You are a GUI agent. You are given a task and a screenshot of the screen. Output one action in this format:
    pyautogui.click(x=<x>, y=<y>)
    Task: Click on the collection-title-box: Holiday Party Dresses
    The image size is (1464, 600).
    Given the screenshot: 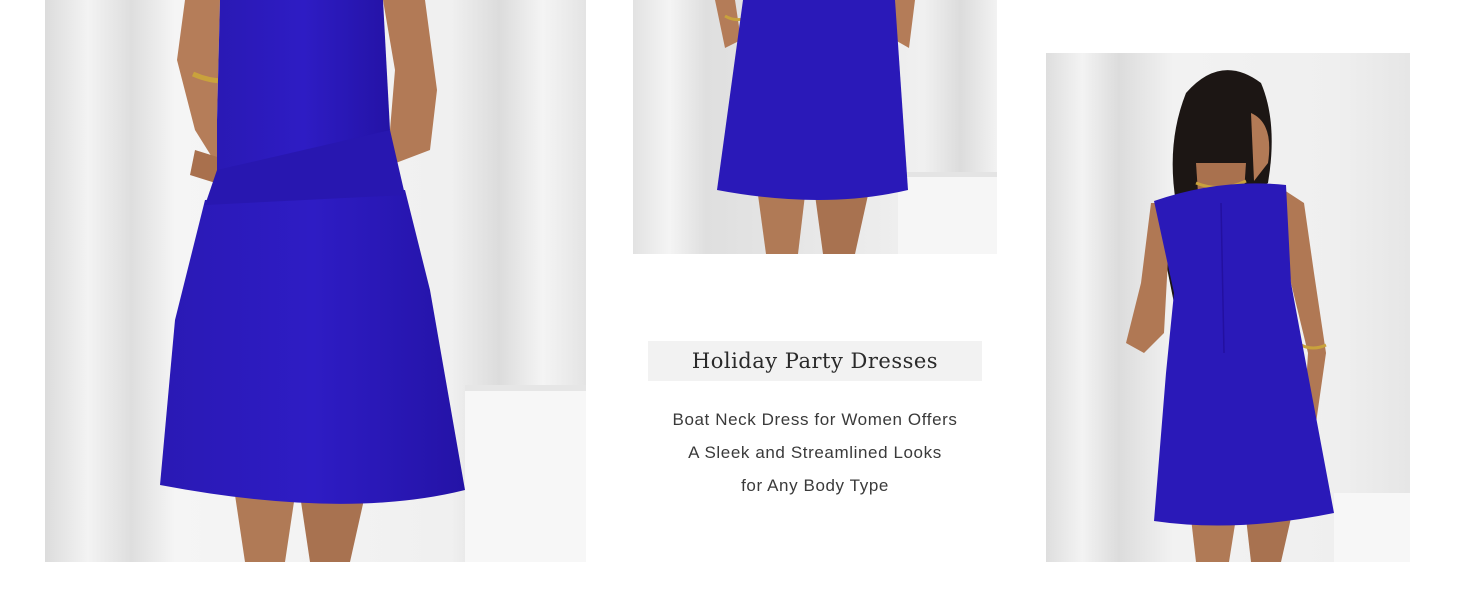 What is the action you would take?
    pyautogui.click(x=815, y=361)
    